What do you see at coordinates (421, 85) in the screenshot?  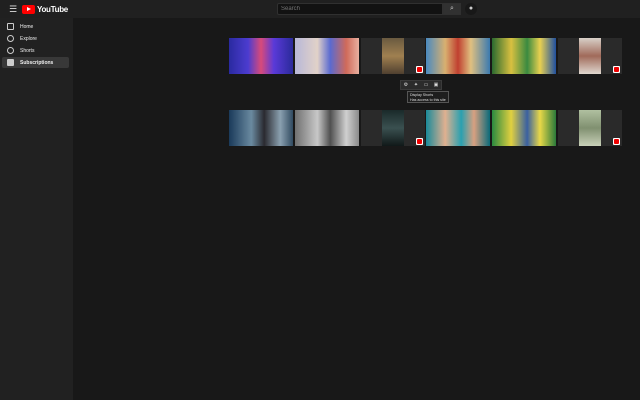 I see `extension-toolbar: ⚙ ✦ ▭ ▣` at bounding box center [421, 85].